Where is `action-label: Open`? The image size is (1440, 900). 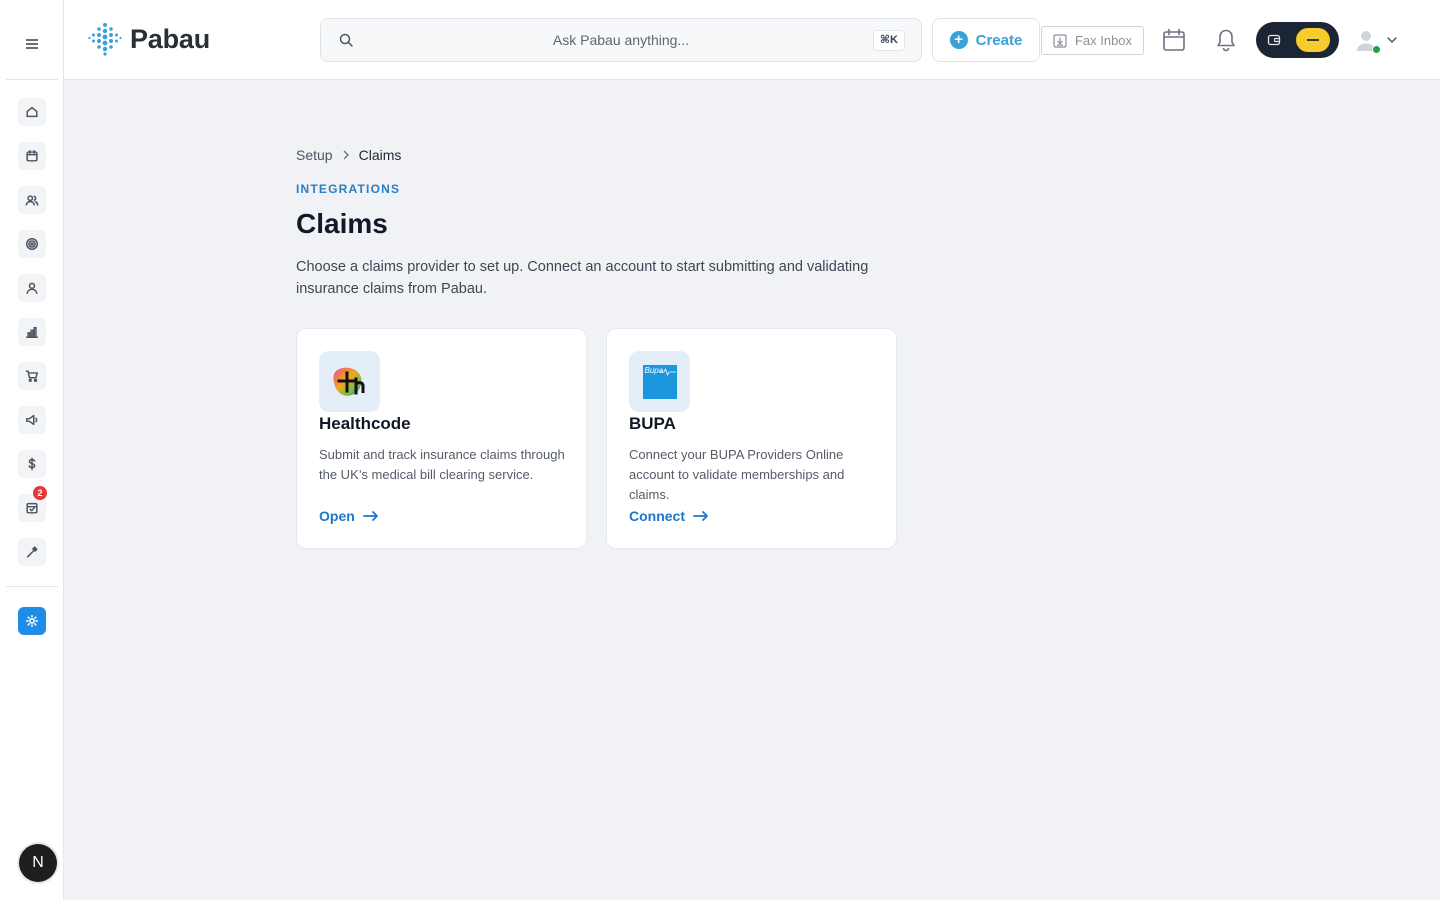 action-label: Open is located at coordinates (337, 516).